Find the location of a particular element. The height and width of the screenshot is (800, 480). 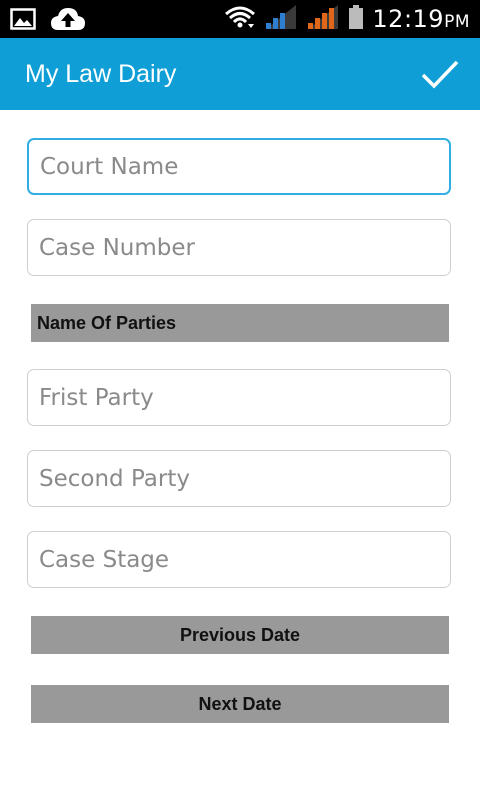

case-stage-input is located at coordinates (239, 559).